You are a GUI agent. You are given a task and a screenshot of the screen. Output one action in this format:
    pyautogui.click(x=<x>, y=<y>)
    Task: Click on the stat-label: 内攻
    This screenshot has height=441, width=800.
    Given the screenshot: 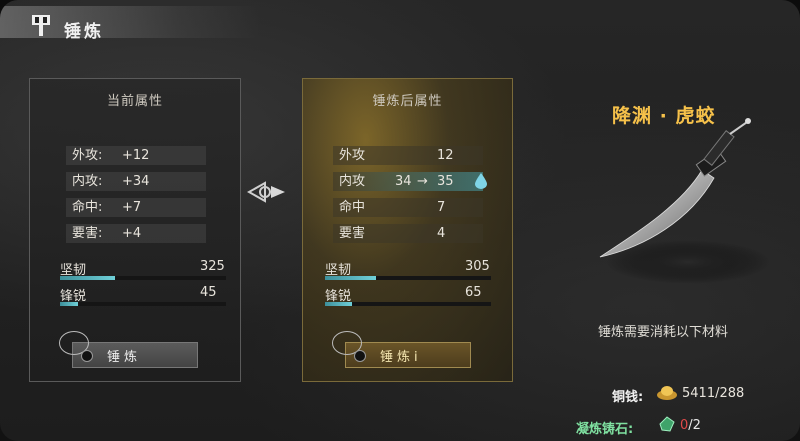 What is the action you would take?
    pyautogui.click(x=352, y=181)
    